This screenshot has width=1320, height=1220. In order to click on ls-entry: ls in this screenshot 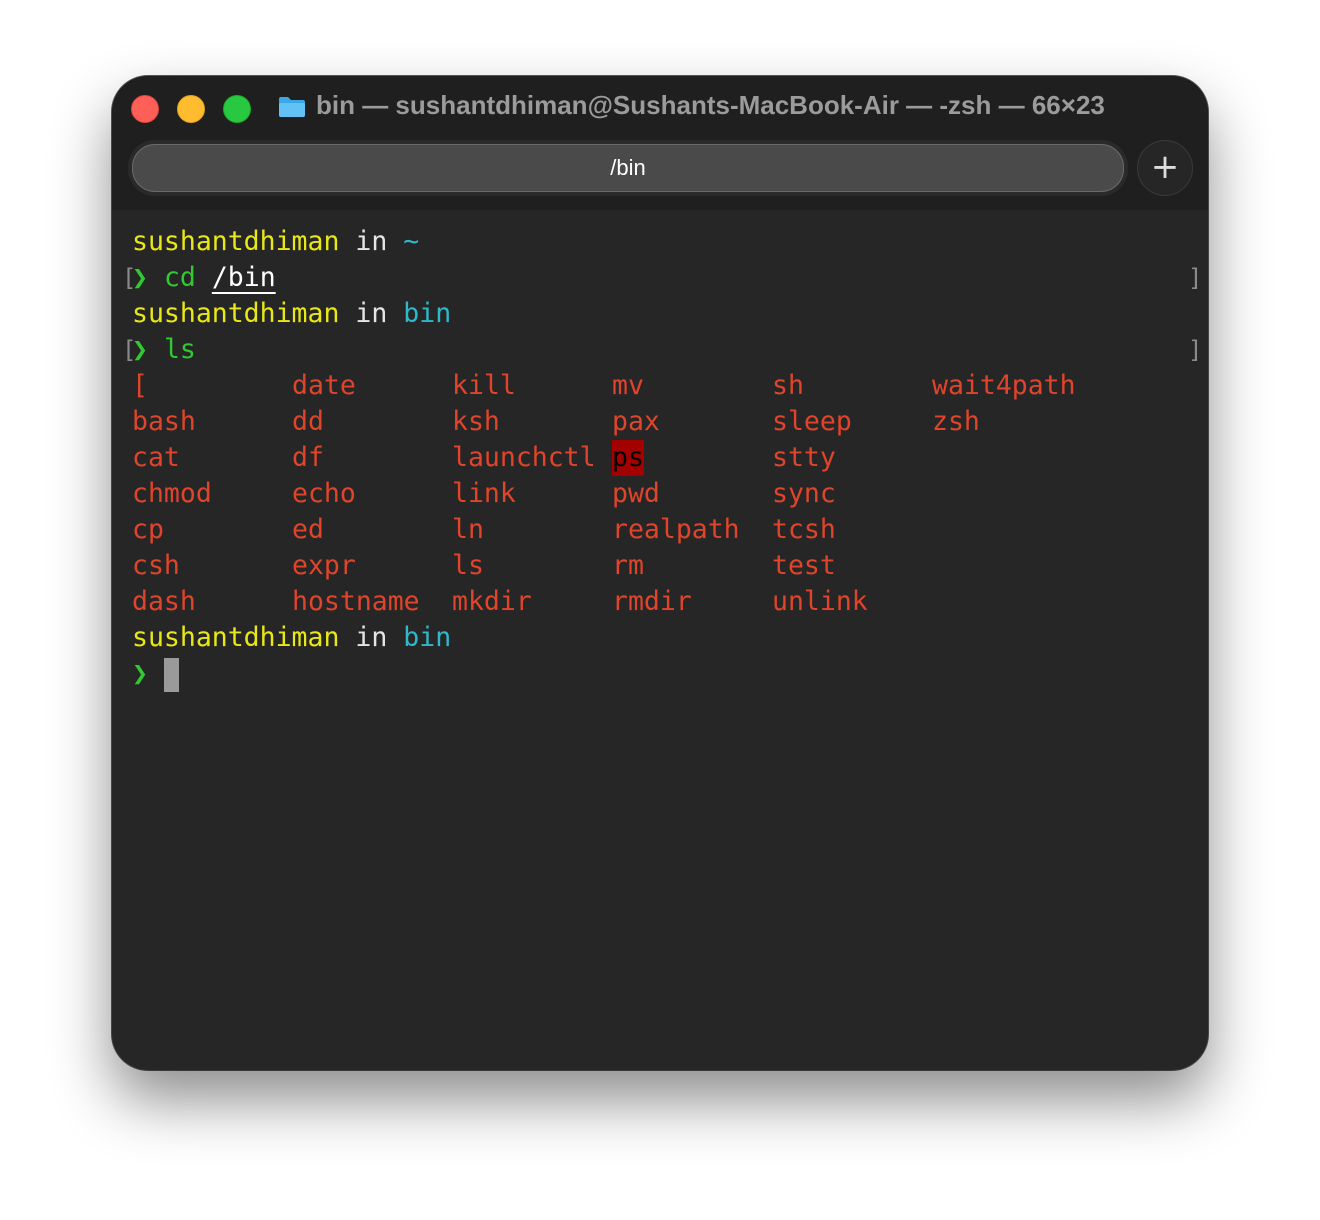, I will do `click(468, 565)`.